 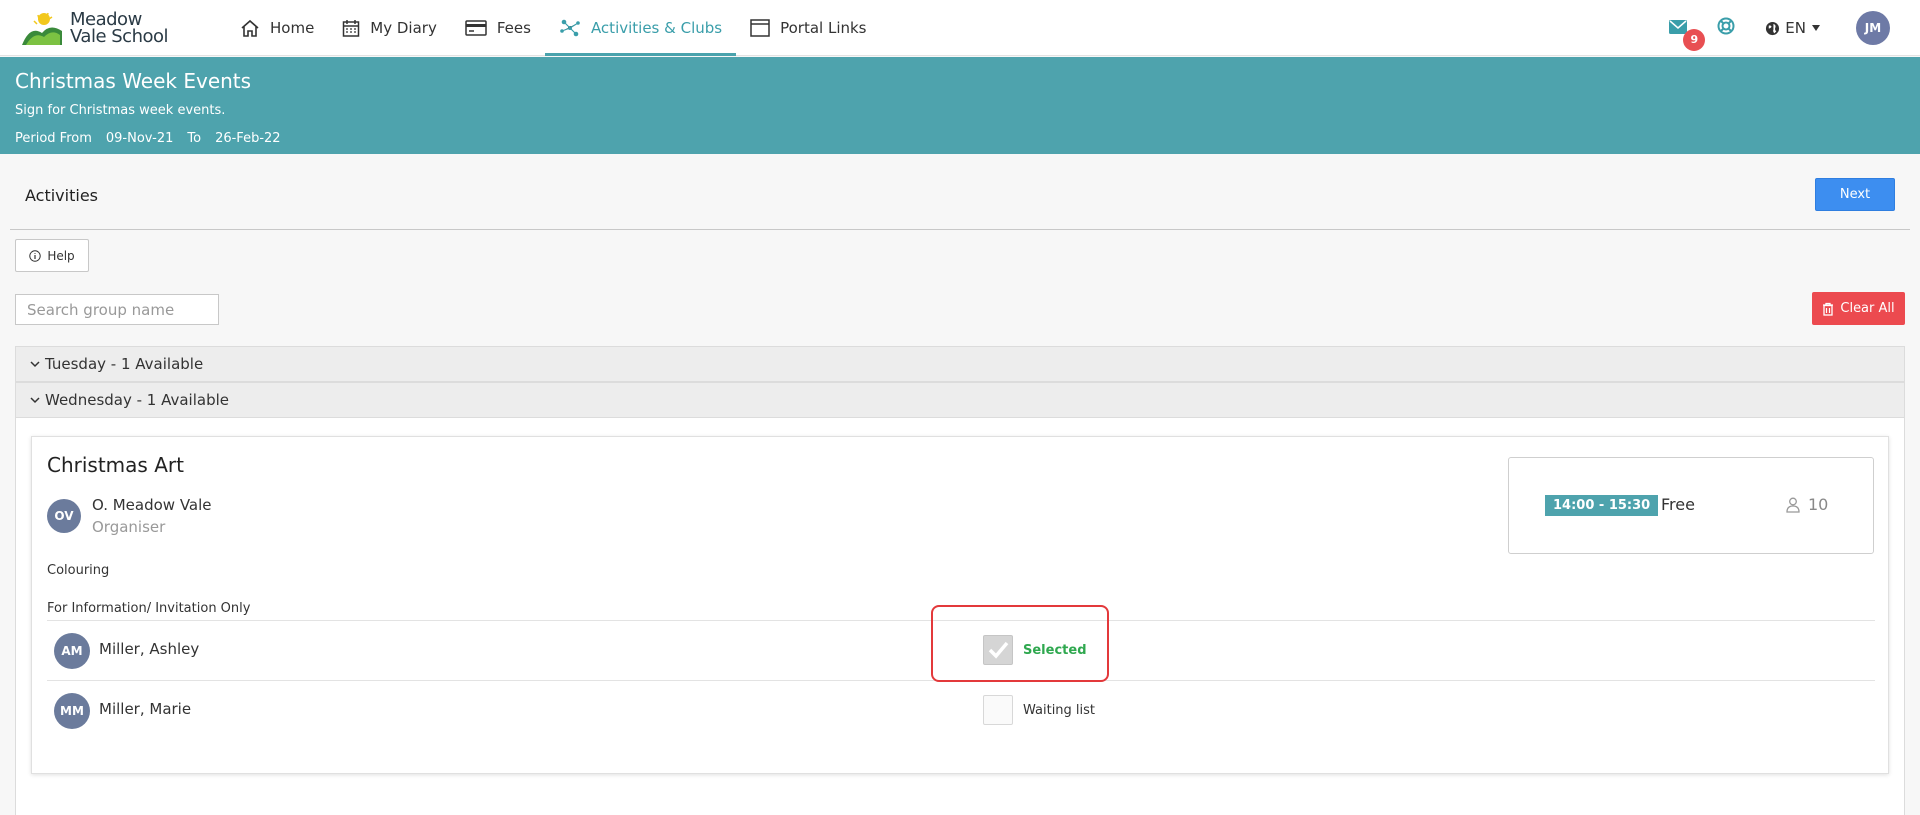 What do you see at coordinates (124, 364) in the screenshot?
I see `group-label: Tuesday - 1 Available` at bounding box center [124, 364].